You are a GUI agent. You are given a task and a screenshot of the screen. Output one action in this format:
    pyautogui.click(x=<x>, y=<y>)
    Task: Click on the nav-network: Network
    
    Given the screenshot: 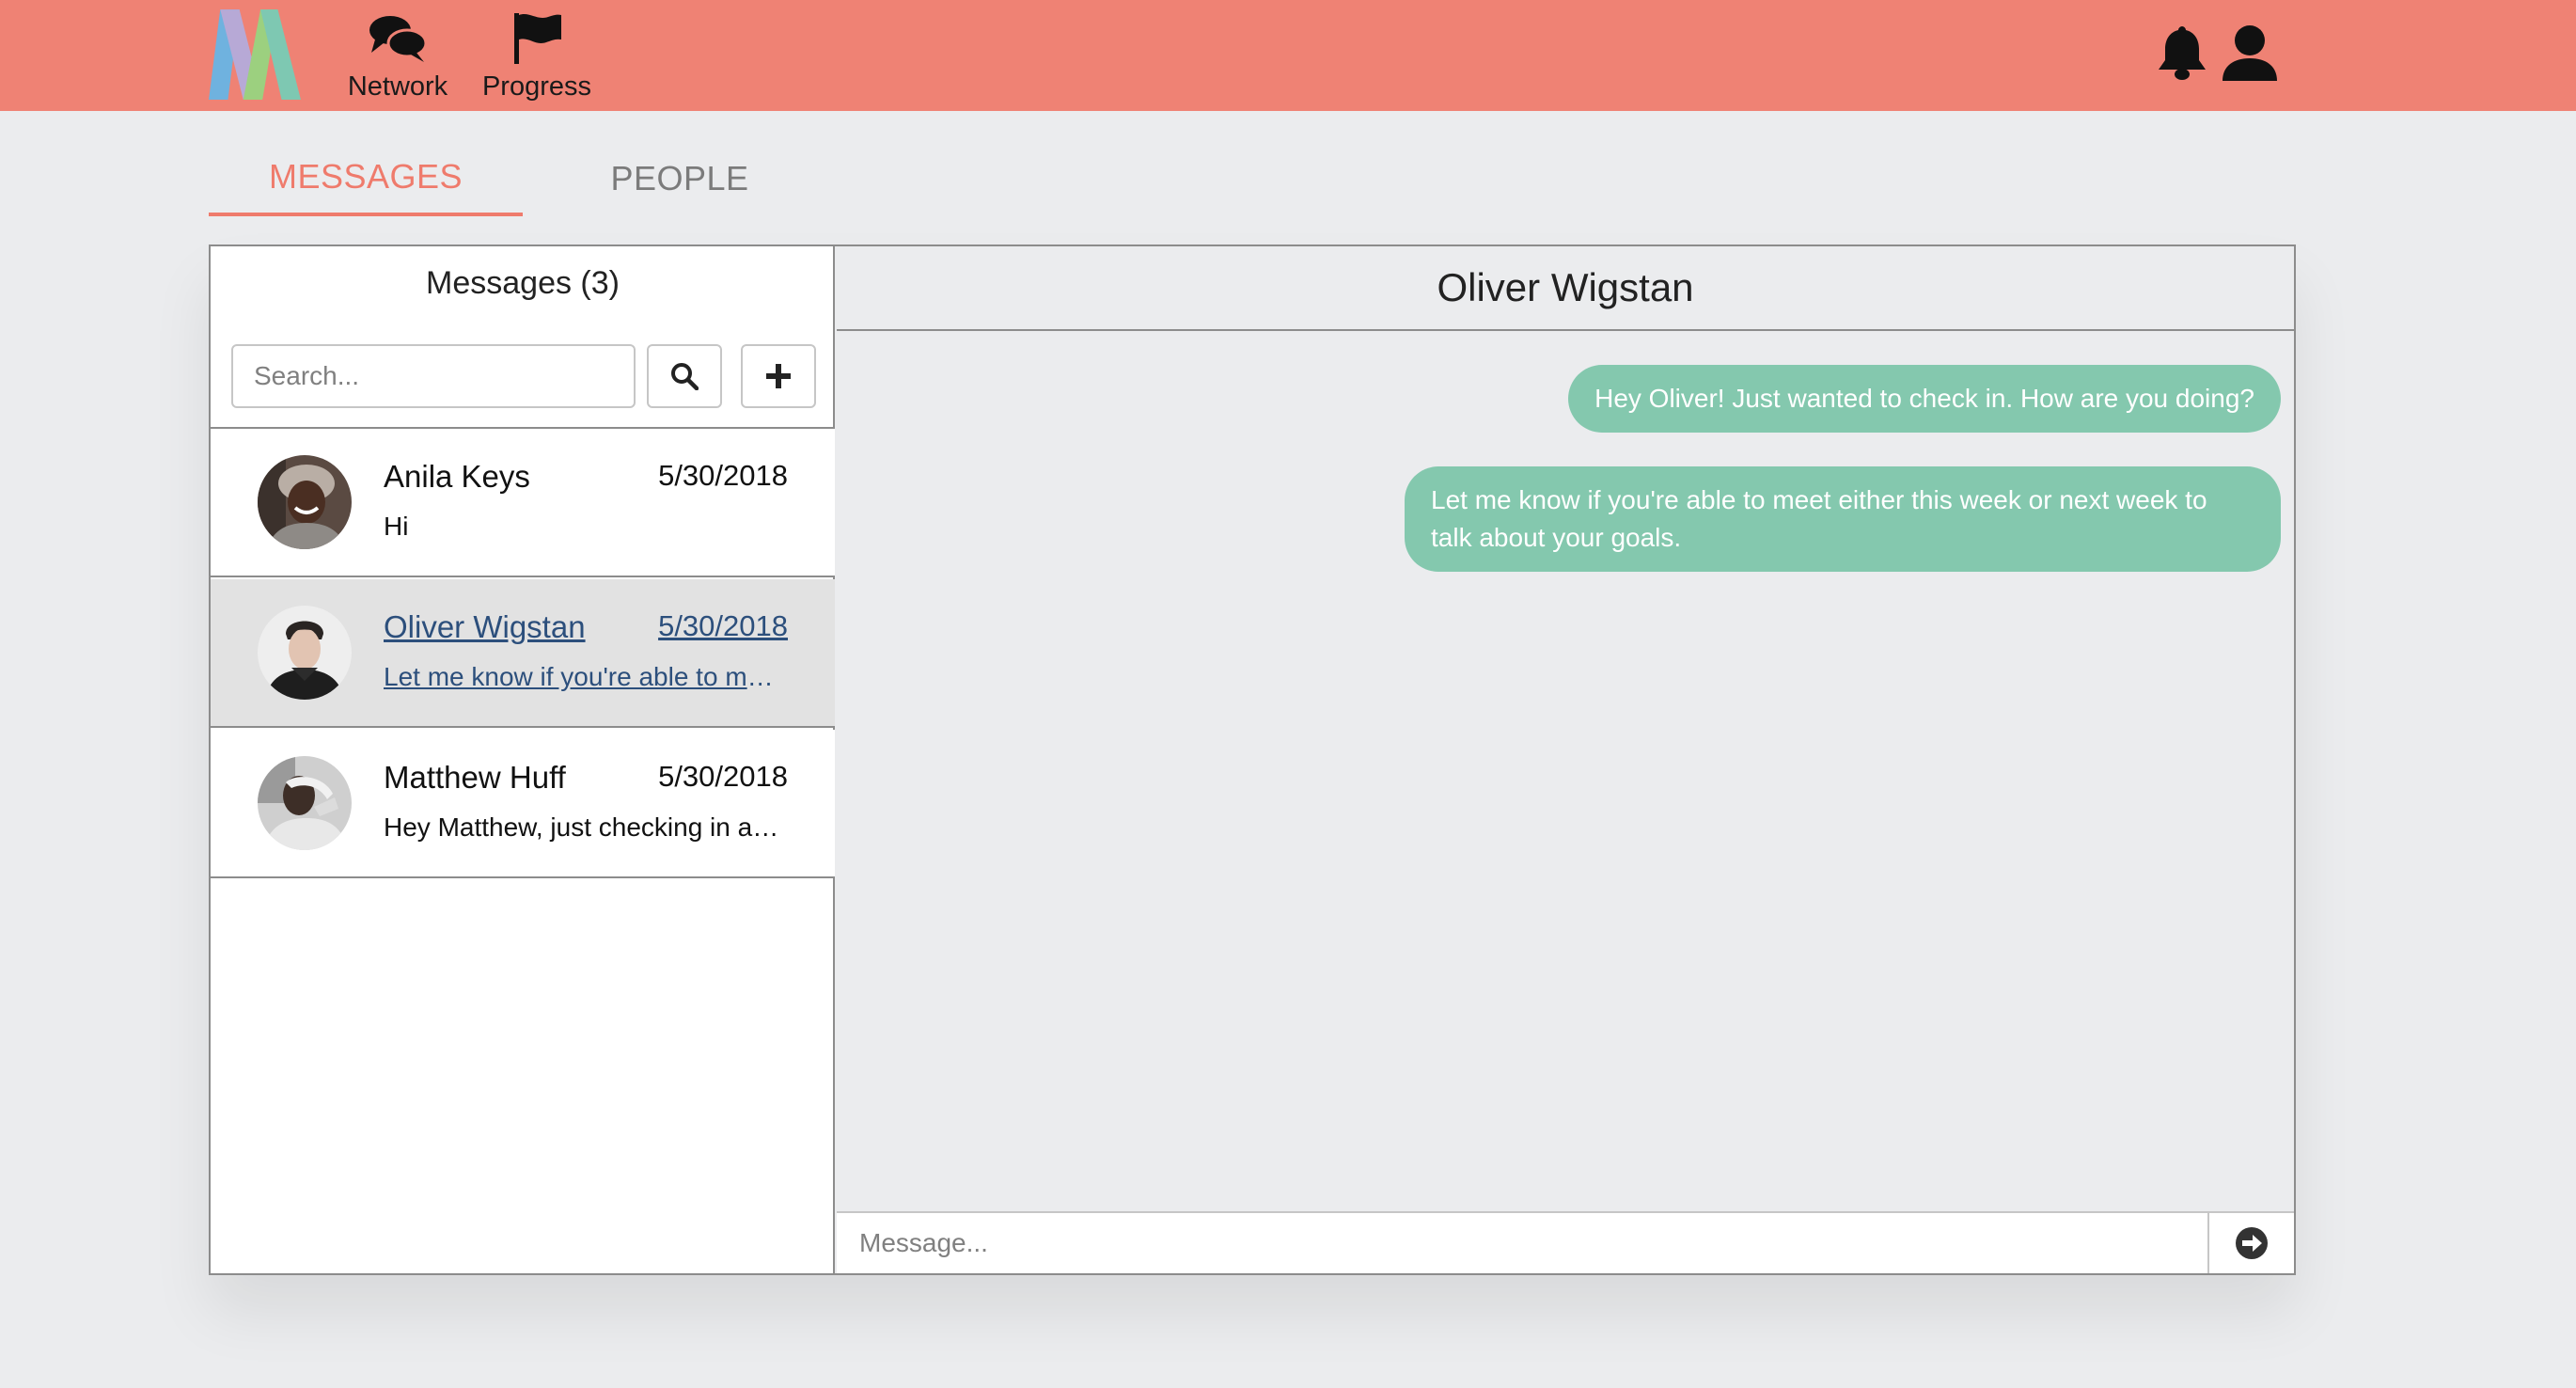 What is the action you would take?
    pyautogui.click(x=398, y=58)
    